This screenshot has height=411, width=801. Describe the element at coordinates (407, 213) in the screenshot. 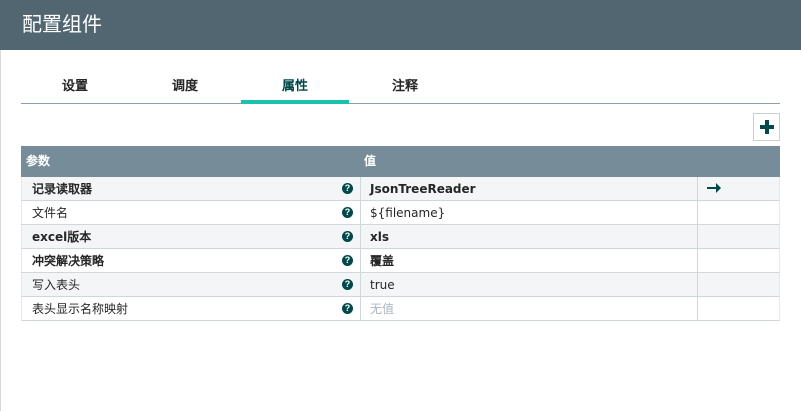

I see `property-value: ${filename}` at that location.